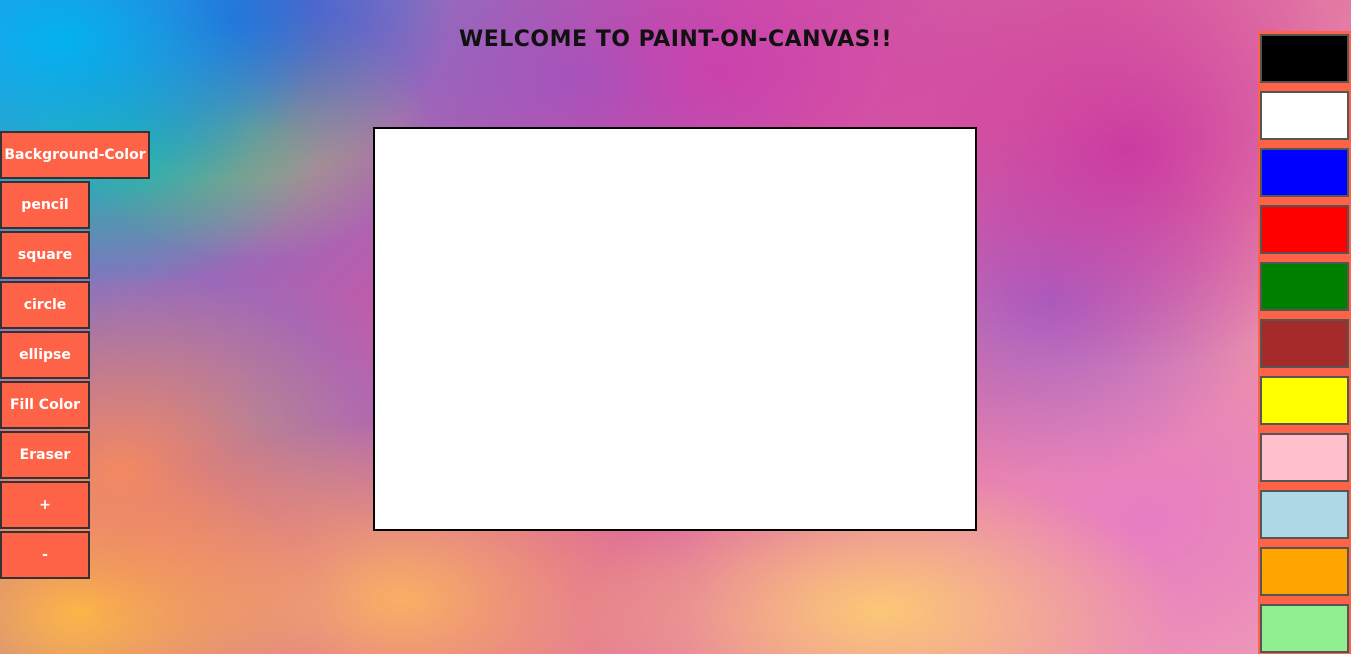 Image resolution: width=1351 pixels, height=654 pixels. I want to click on background-color-button: Background-Color, so click(75, 155).